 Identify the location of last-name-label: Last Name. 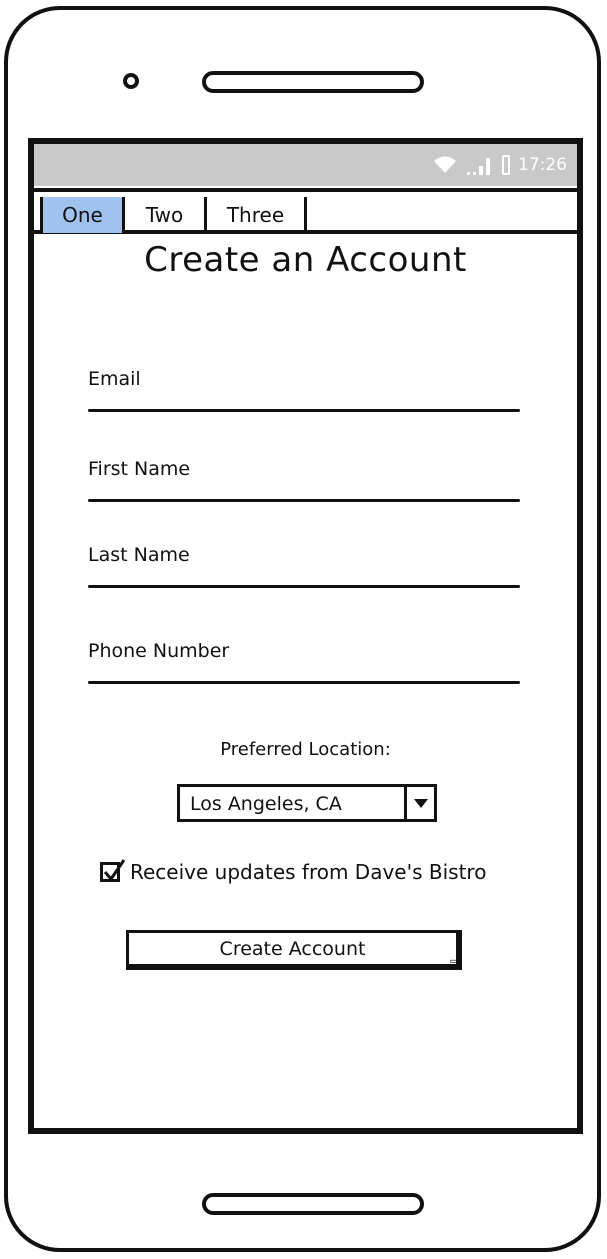
(139, 555).